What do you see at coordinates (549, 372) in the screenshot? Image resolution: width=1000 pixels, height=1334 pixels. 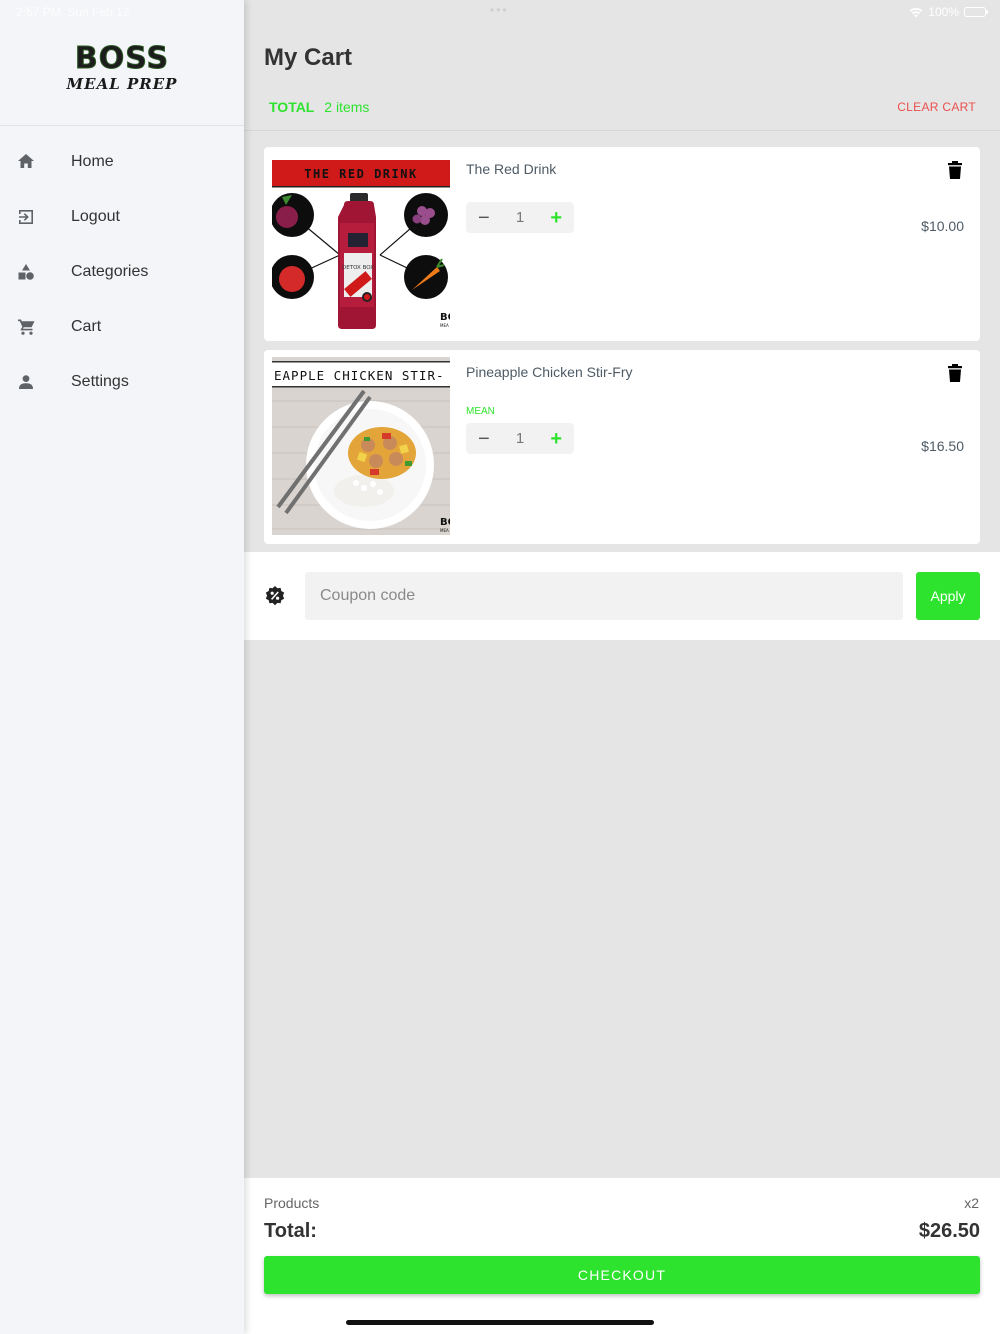 I see `product-name: Pineapple Chicken Stir-Fry` at bounding box center [549, 372].